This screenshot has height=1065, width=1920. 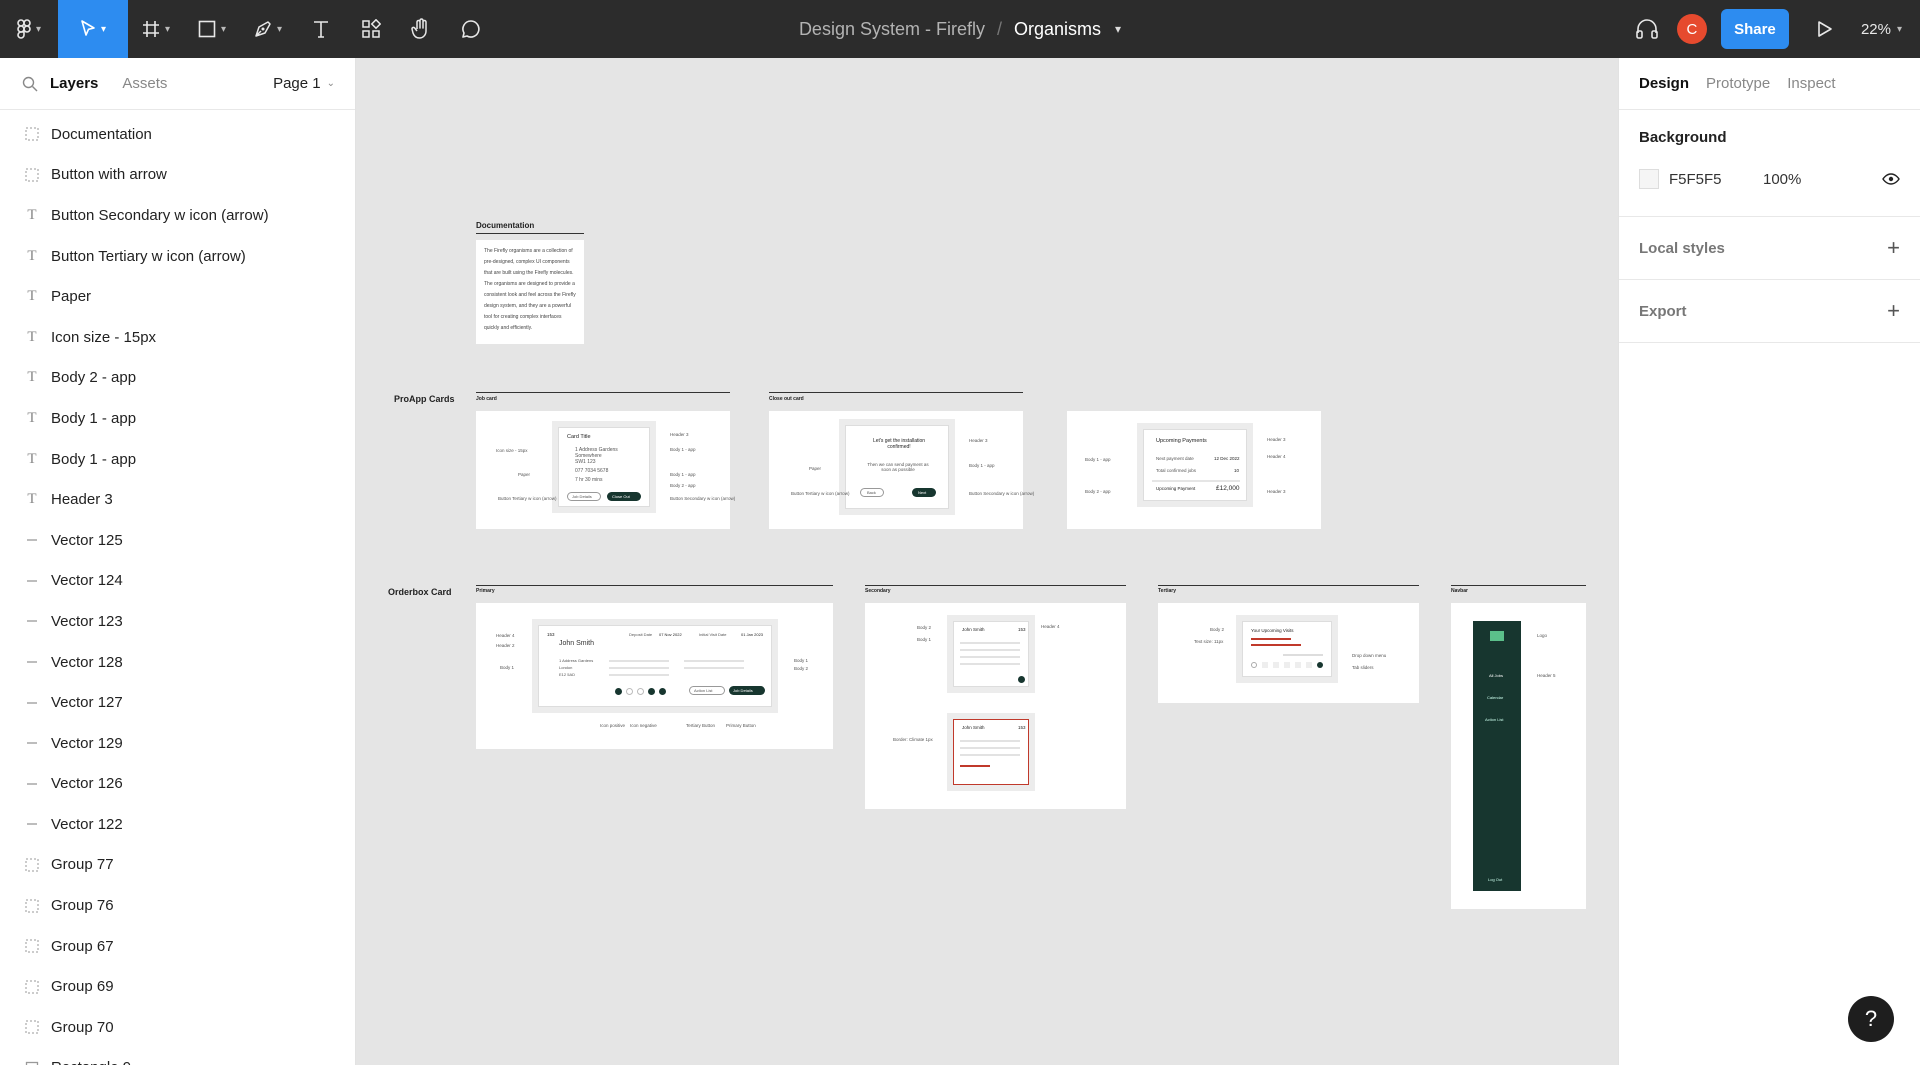 I want to click on background-hex-input: F5F5F5, so click(x=1716, y=179).